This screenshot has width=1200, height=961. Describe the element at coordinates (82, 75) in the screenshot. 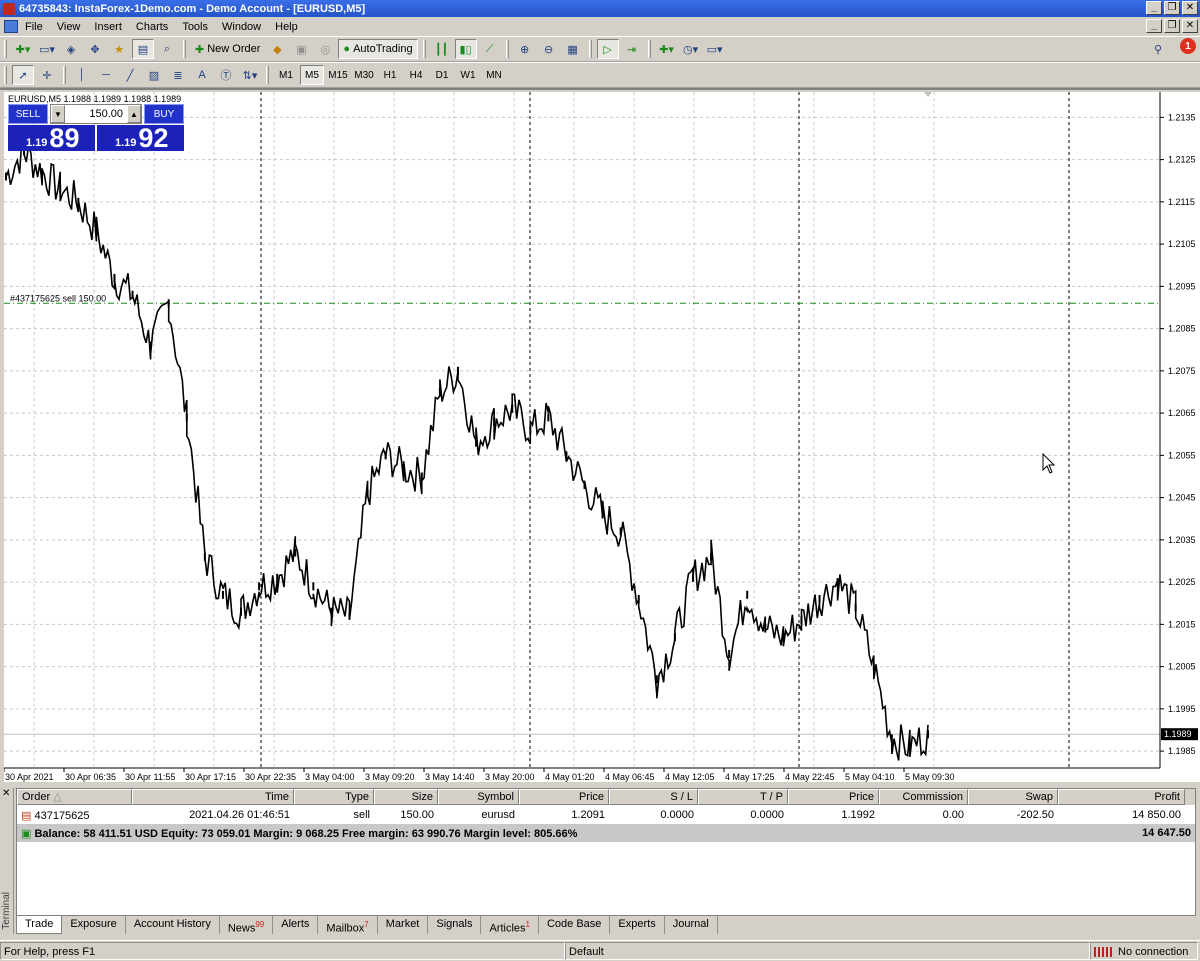

I see `vertical-line-icon: │` at that location.